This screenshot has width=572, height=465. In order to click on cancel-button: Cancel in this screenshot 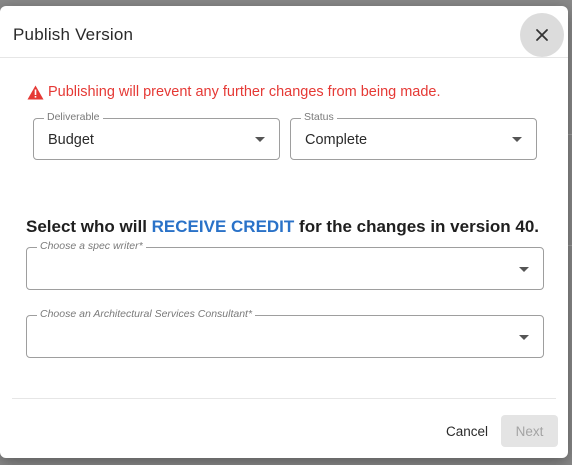, I will do `click(467, 431)`.